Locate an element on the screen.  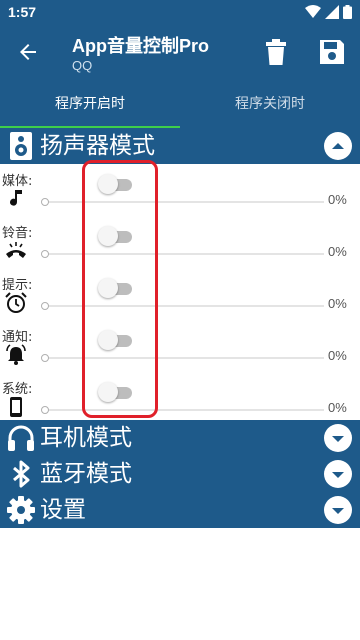
volume-row-system: 系统: 0% is located at coordinates (180, 398).